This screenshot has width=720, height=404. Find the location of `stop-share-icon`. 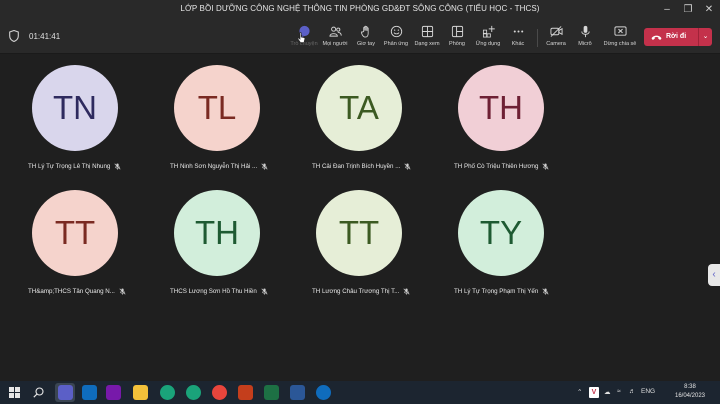

stop-share-icon is located at coordinates (620, 31).